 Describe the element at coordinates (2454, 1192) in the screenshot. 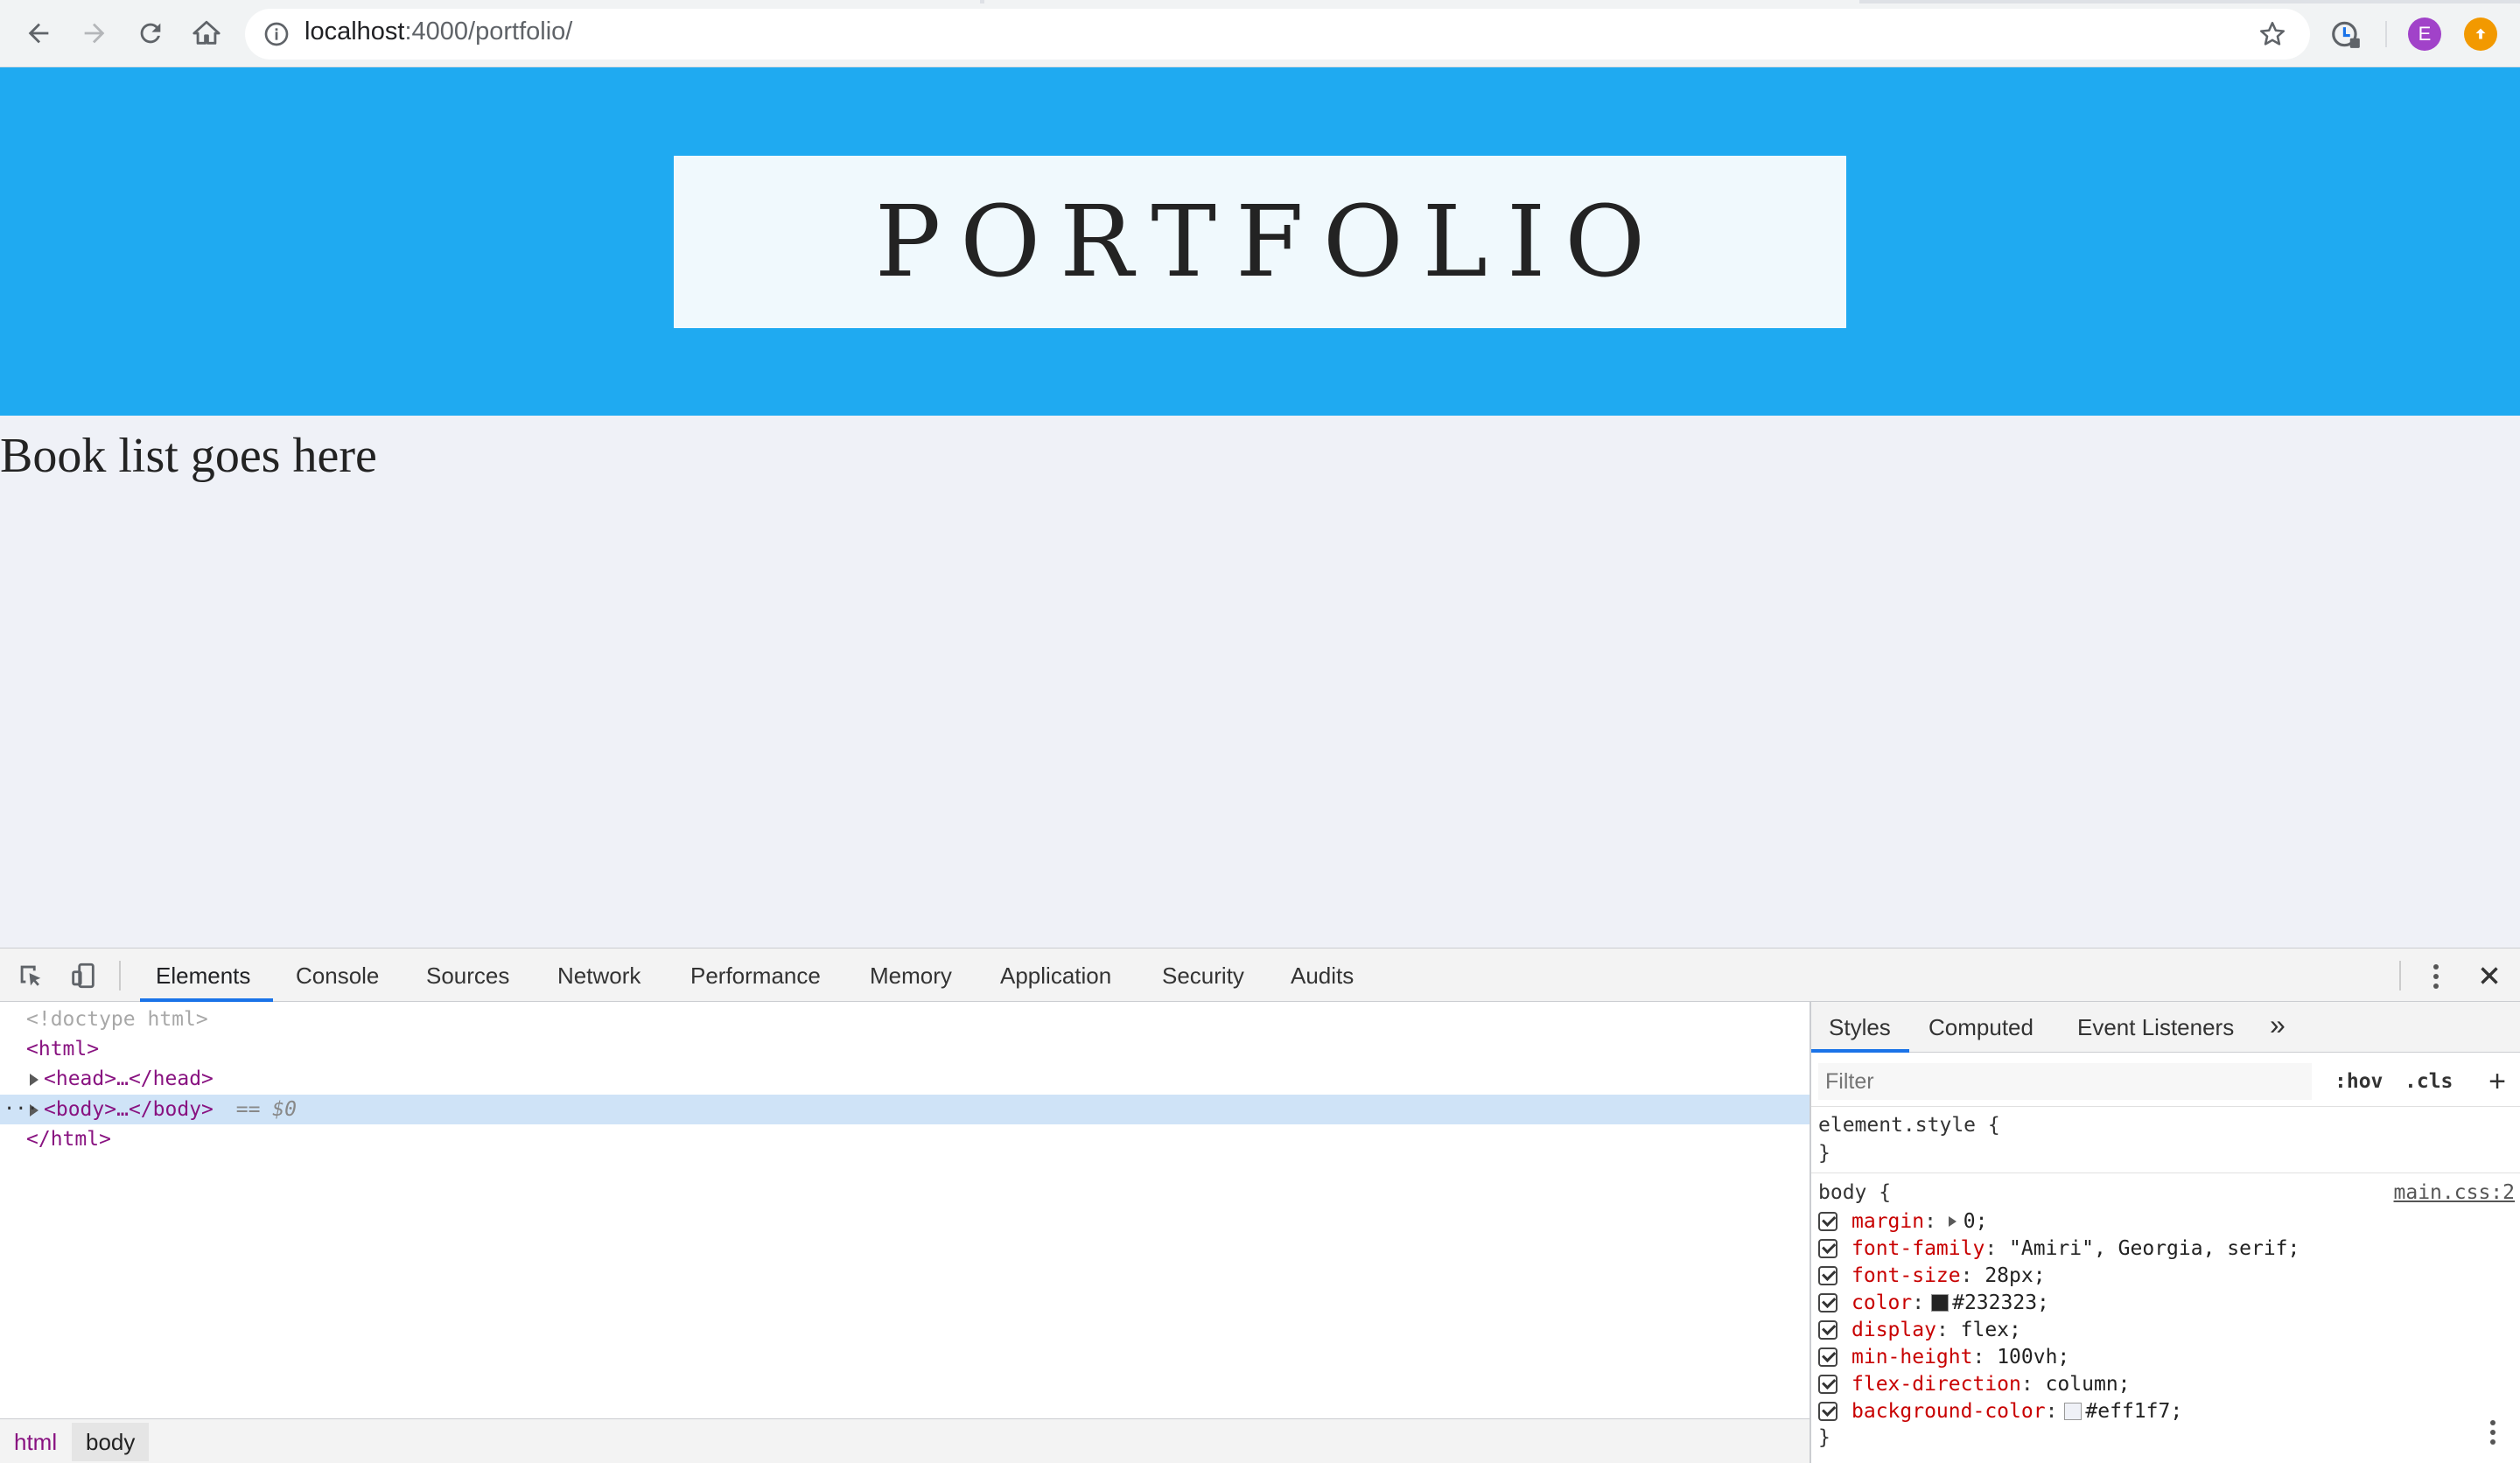

I see `rule-source-link: main.css:2` at that location.